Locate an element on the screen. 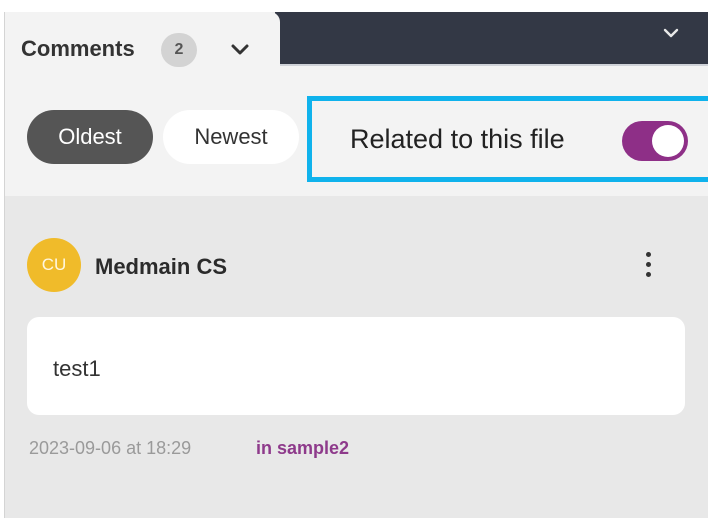  related-to-file-label: Related to this file is located at coordinates (457, 139).